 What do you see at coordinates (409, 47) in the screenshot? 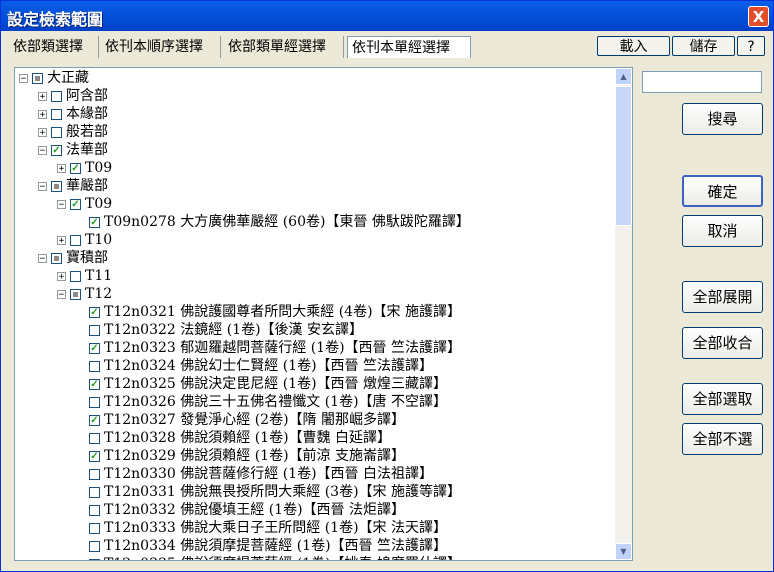
I see `tab-by-edition-sutra: 依刊本單經選擇` at bounding box center [409, 47].